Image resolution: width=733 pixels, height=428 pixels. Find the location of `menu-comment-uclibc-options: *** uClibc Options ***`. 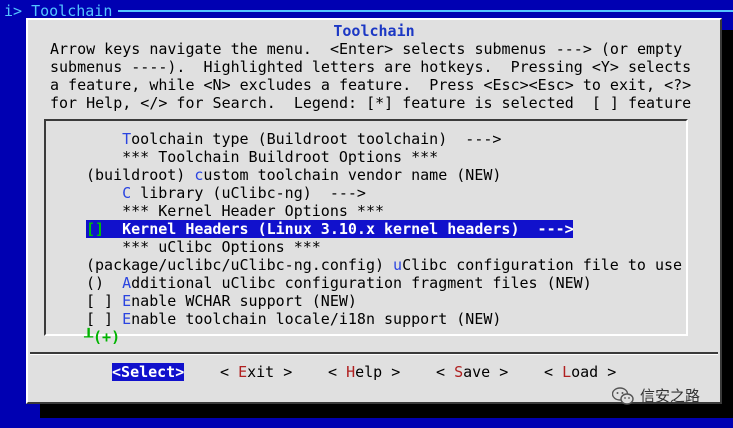

menu-comment-uclibc-options: *** uClibc Options *** is located at coordinates (386, 247).